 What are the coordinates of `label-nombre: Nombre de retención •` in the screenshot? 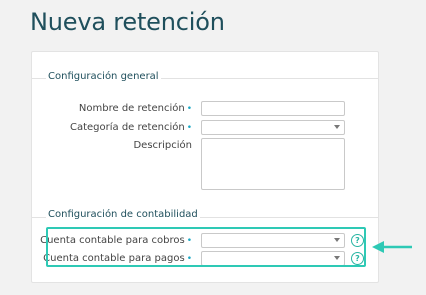 It's located at (112, 108).